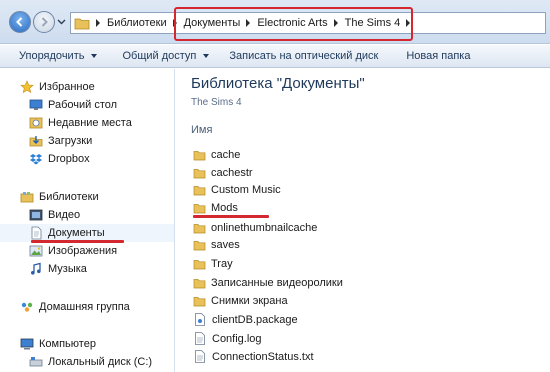  Describe the element at coordinates (83, 105) in the screenshot. I see `nav-item-label: Рабочий стол` at that location.